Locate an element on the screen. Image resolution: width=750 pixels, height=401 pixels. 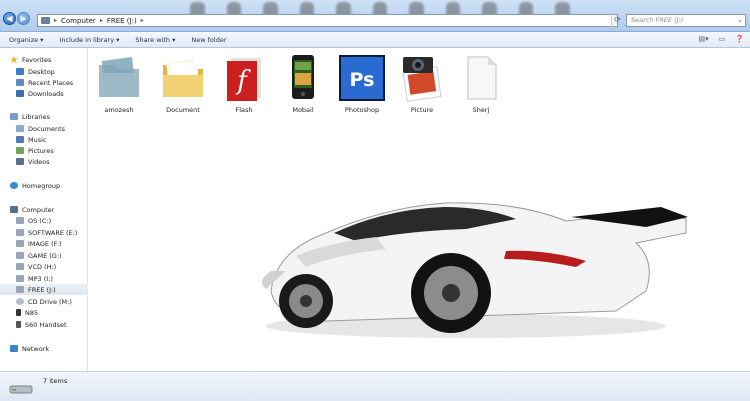
star-icon is located at coordinates (14, 59).